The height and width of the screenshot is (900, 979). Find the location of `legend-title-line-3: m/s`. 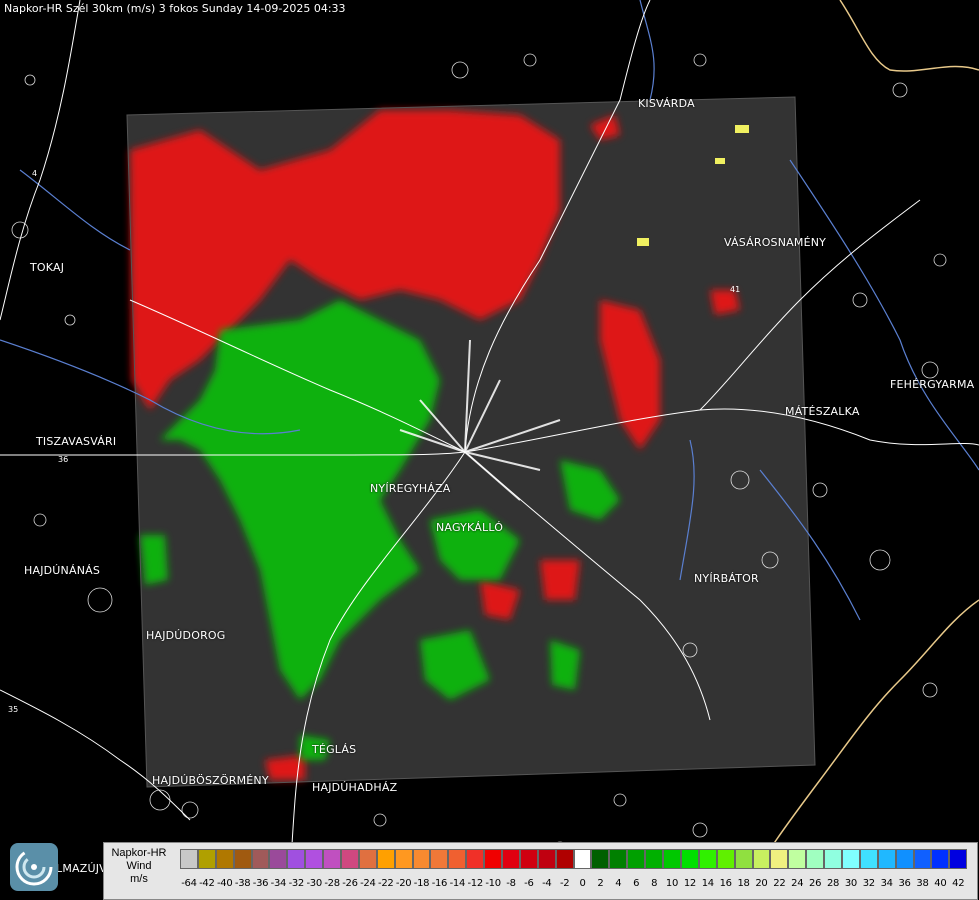

legend-title-line-3: m/s is located at coordinates (139, 879).